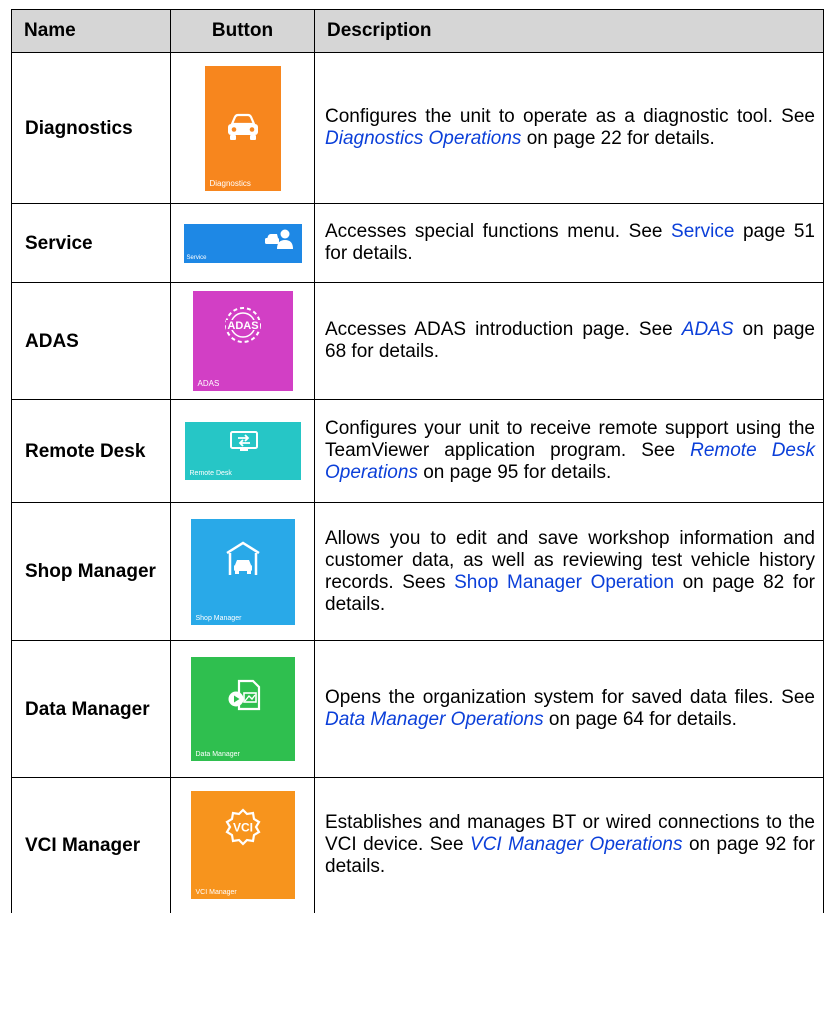  I want to click on svg-text: ADAS, so click(242, 326).